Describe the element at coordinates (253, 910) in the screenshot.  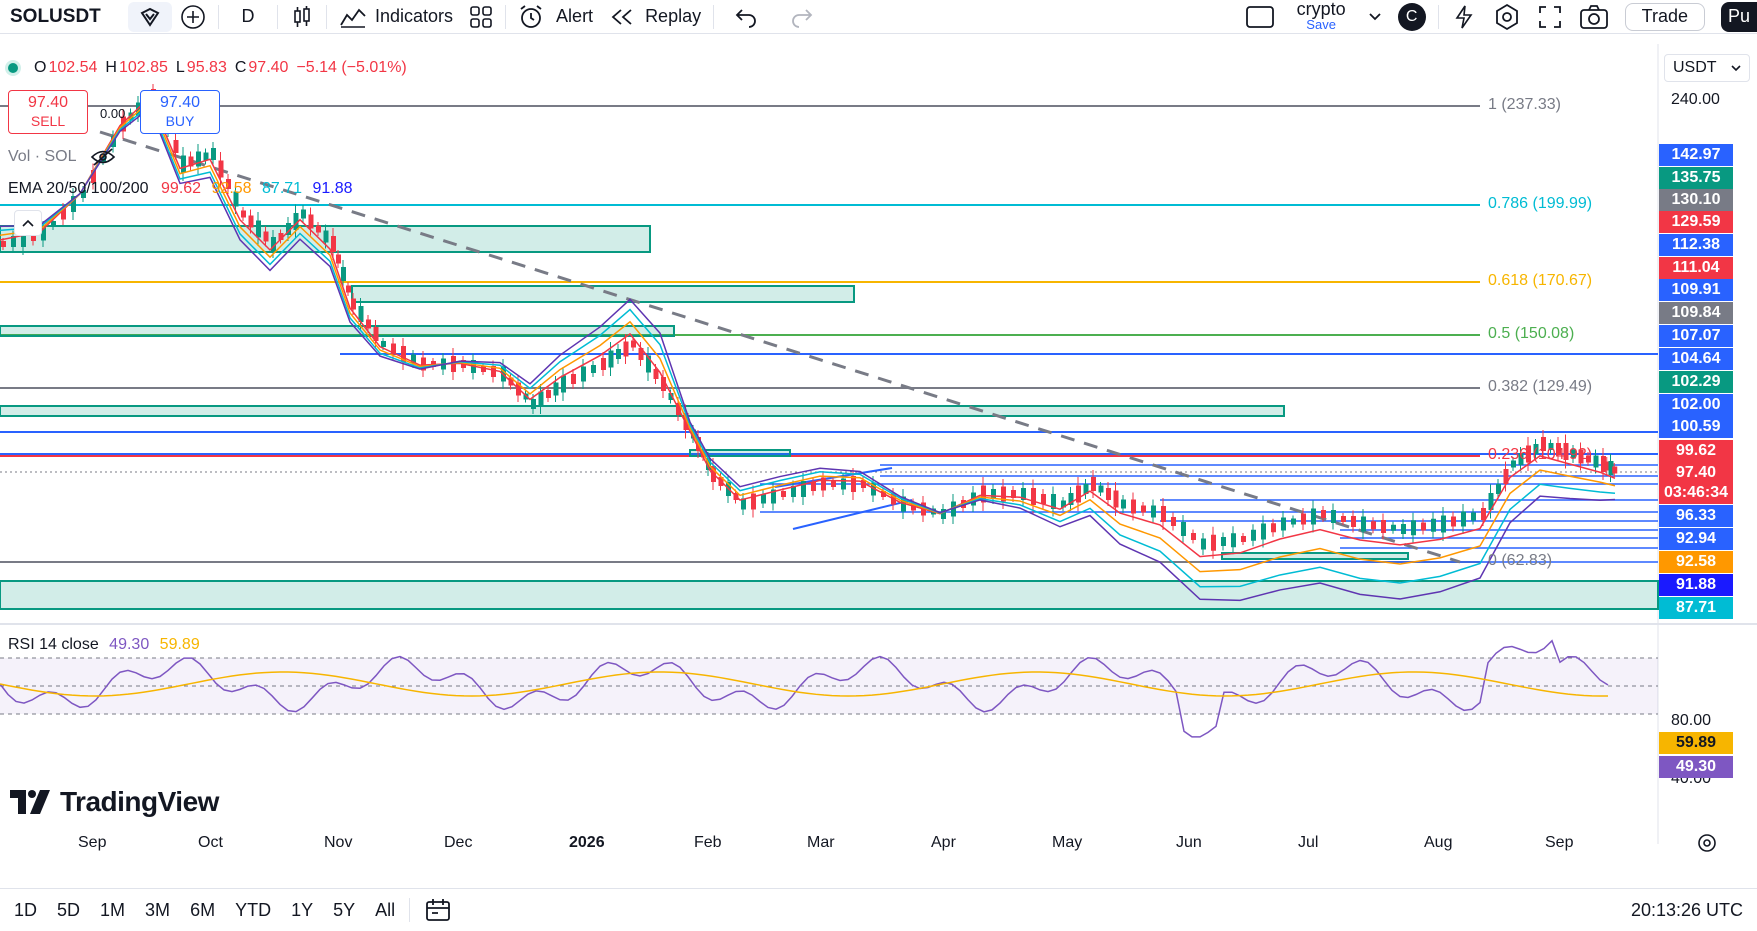
I see `range-button: YTD` at that location.